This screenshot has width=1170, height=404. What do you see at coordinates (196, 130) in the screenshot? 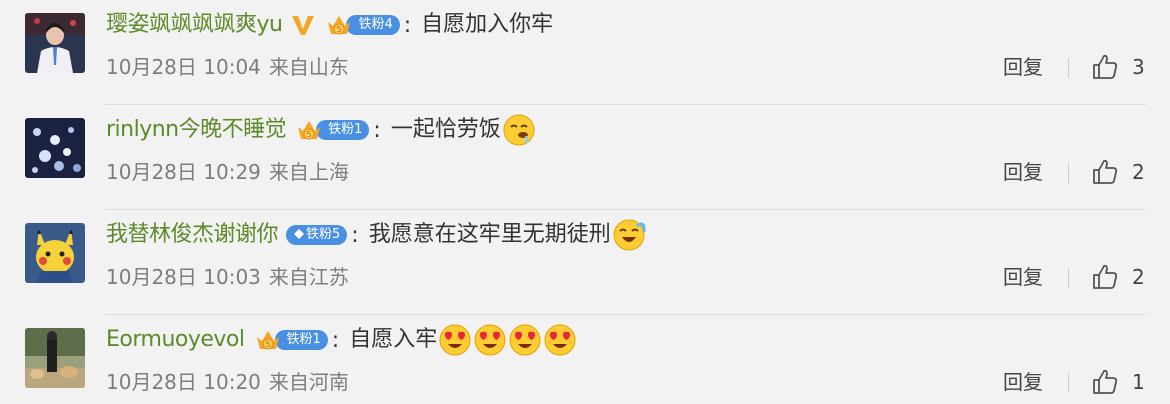
I see `username-link: rinlynn今晚不睡觉` at bounding box center [196, 130].